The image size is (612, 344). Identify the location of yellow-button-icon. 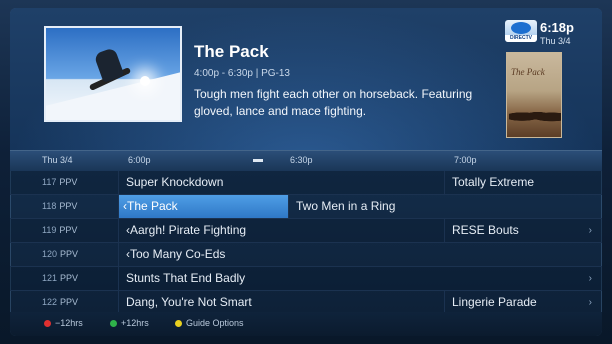
(178, 323).